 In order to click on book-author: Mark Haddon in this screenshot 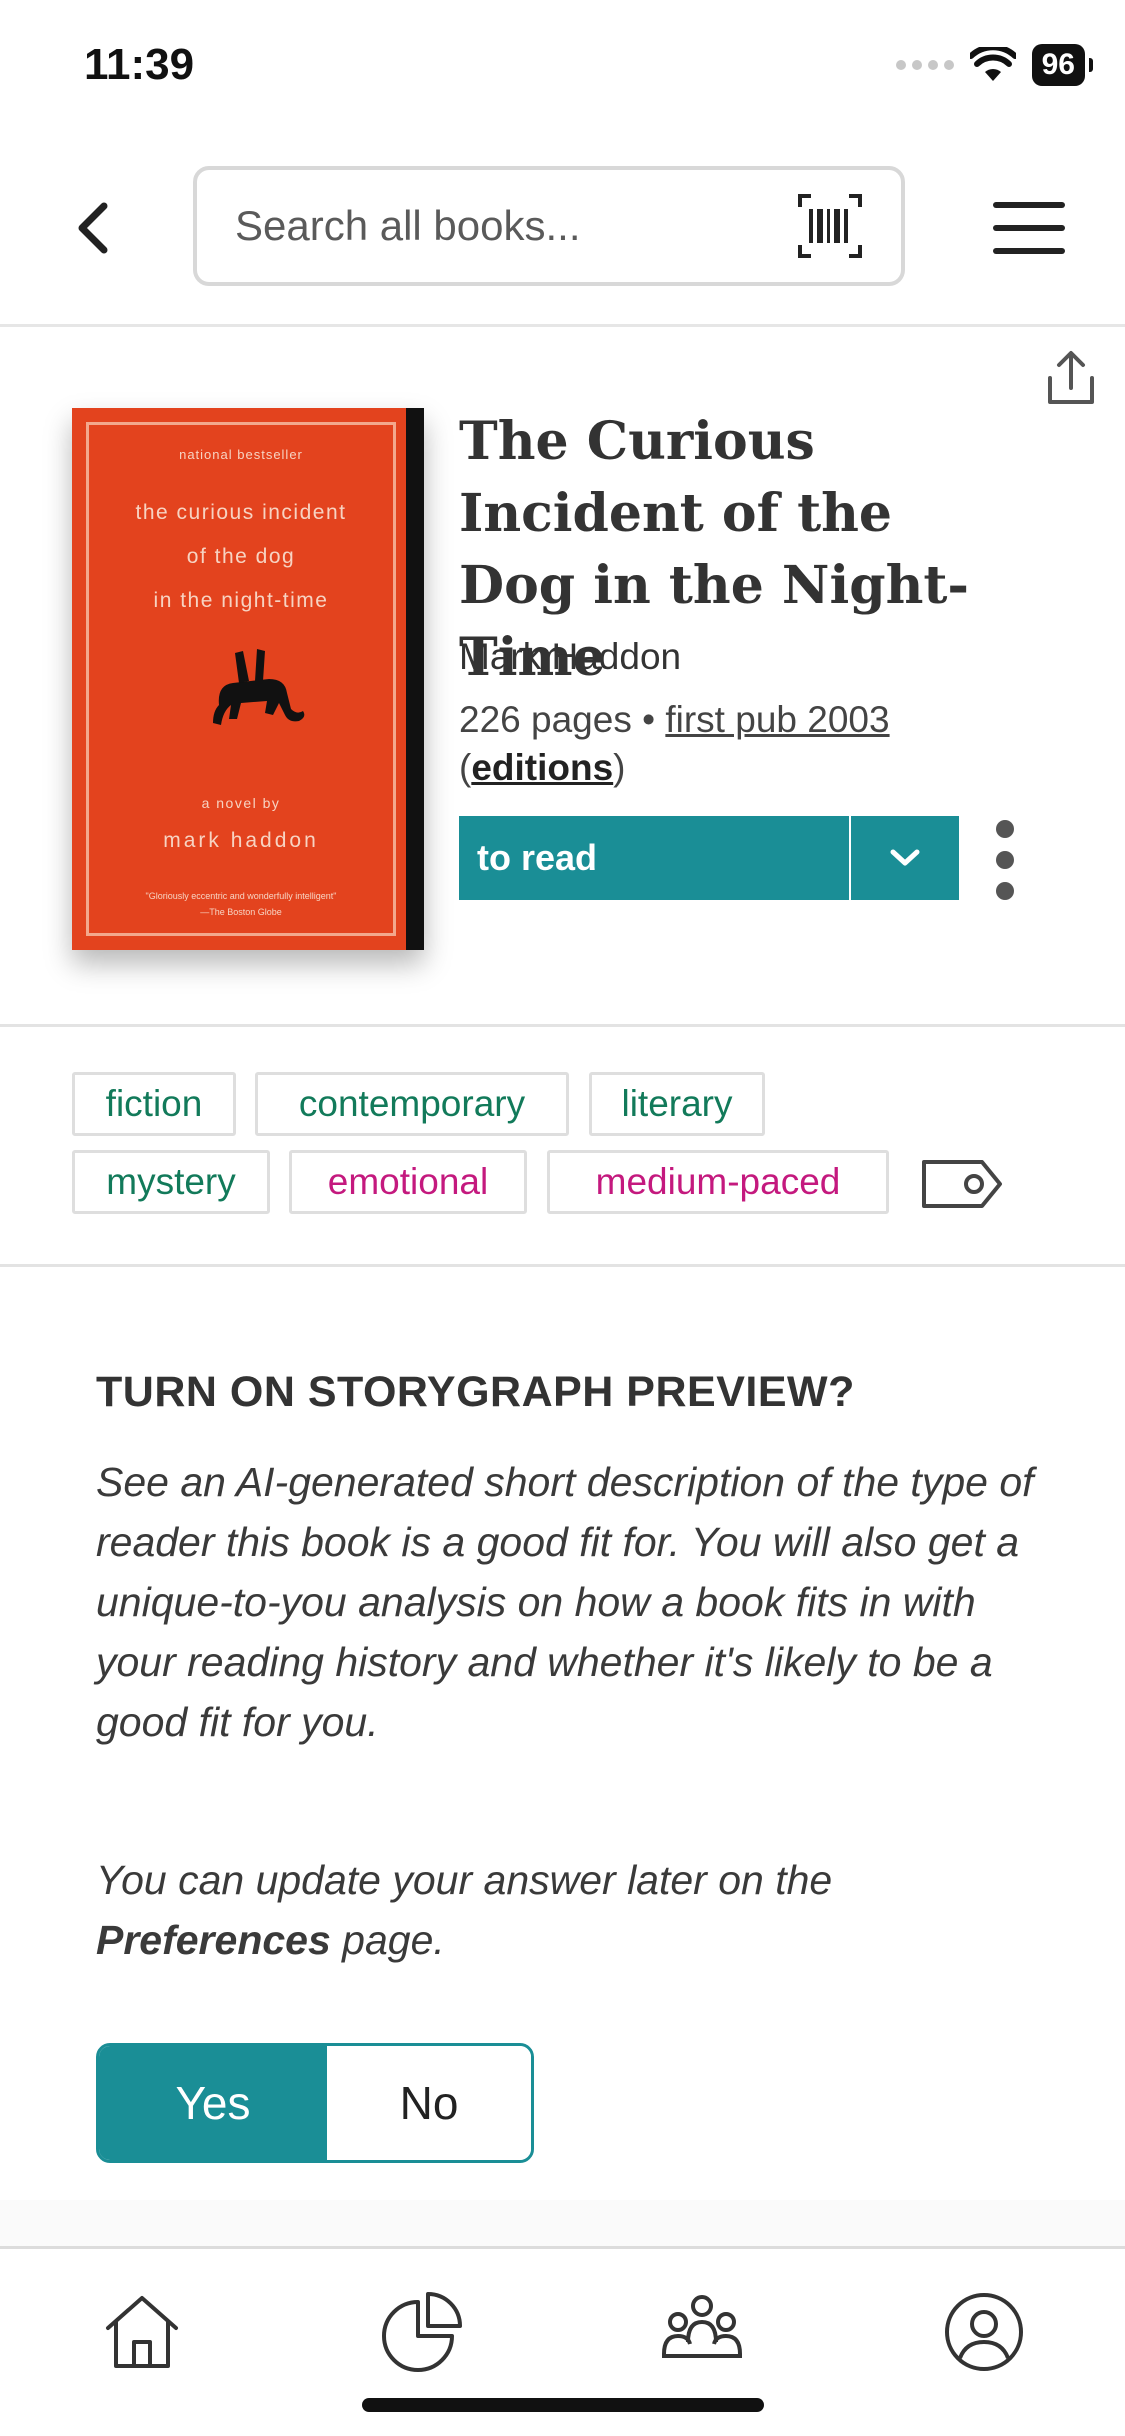, I will do `click(570, 657)`.